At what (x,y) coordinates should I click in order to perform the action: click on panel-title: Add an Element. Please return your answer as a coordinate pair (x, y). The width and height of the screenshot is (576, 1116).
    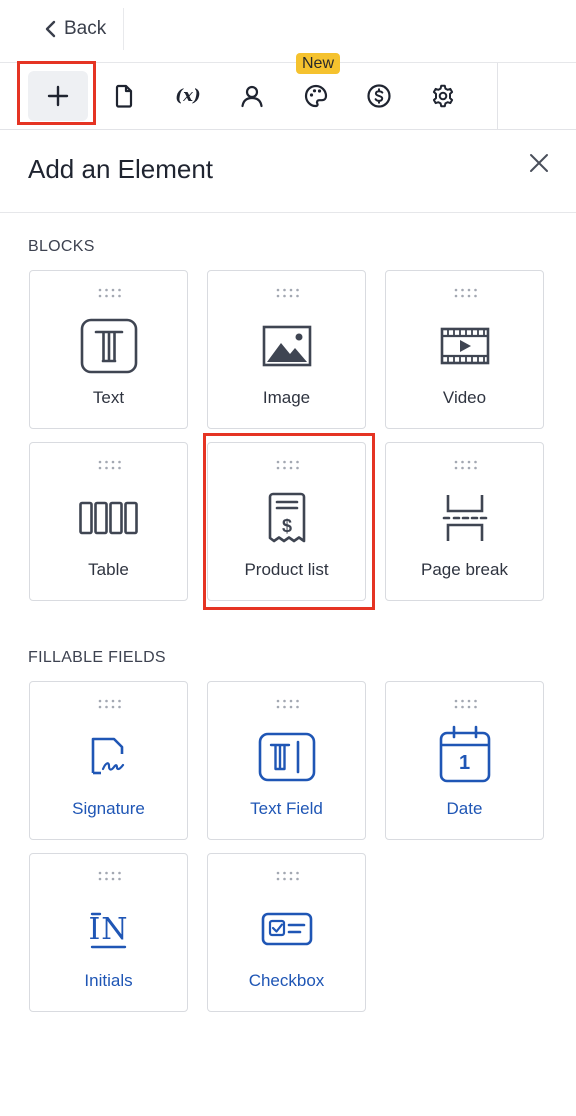
    Looking at the image, I should click on (121, 169).